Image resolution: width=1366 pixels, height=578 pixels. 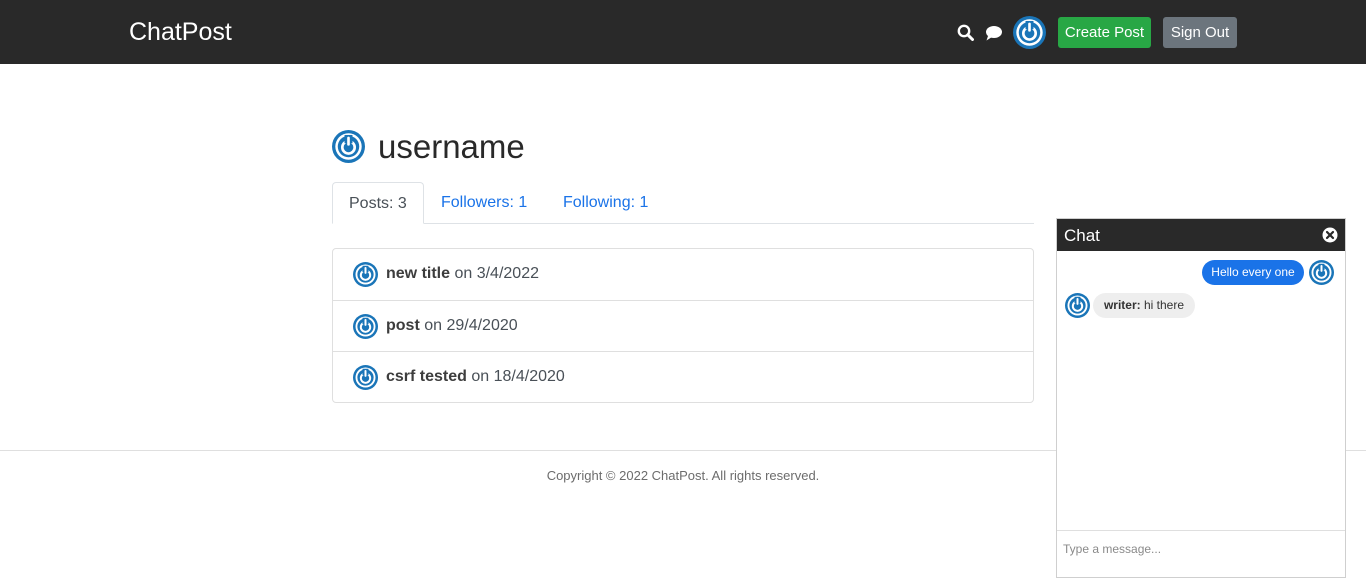 I want to click on post-entry-text: new title on 3/4/2022, so click(x=462, y=274).